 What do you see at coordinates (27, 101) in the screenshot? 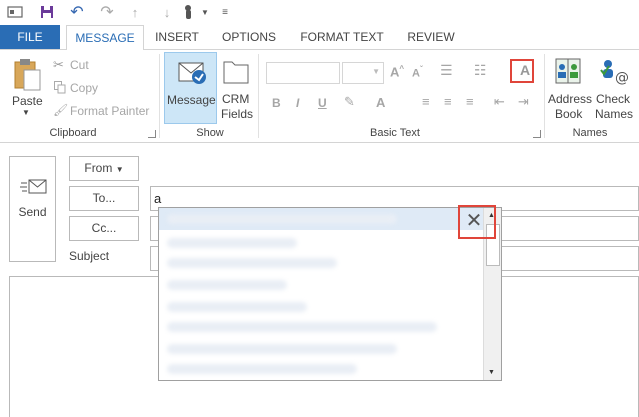
I see `paste-label: Paste` at bounding box center [27, 101].